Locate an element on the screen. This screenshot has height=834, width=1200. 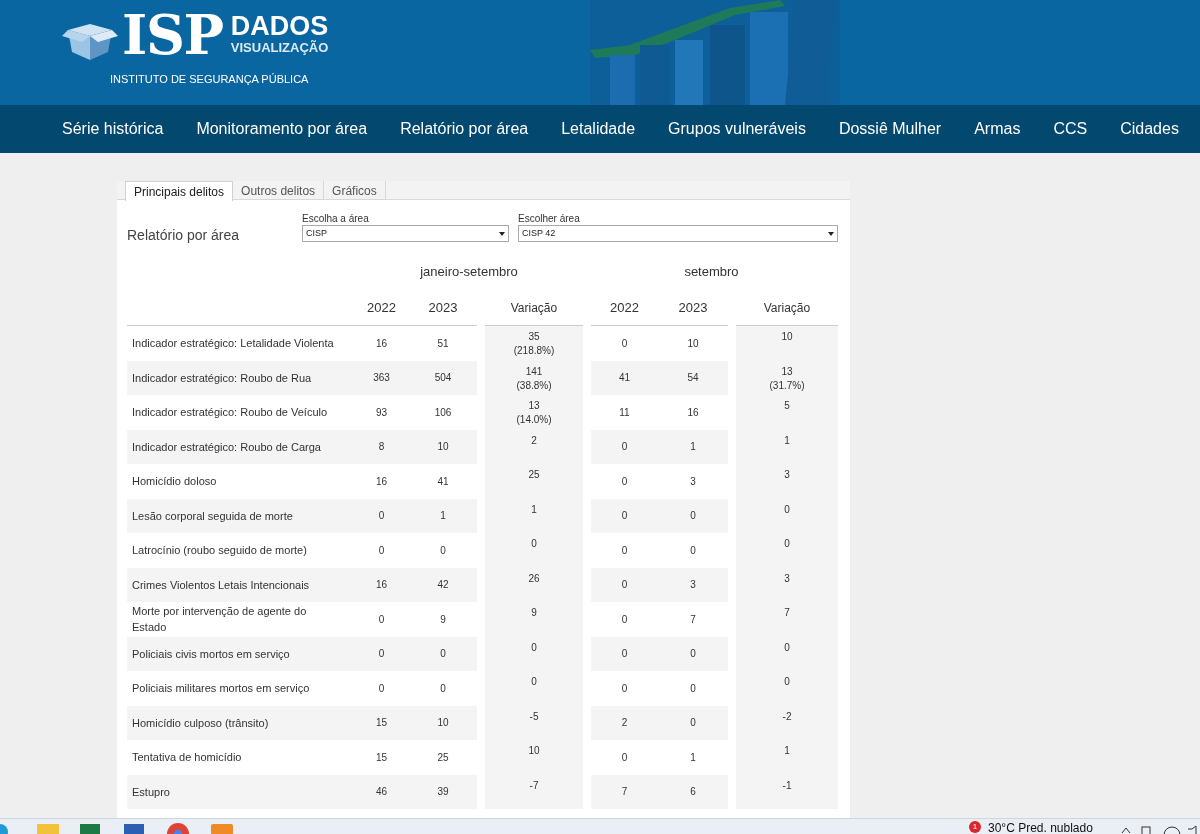
filter-label: Escolha a área is located at coordinates (336, 218).